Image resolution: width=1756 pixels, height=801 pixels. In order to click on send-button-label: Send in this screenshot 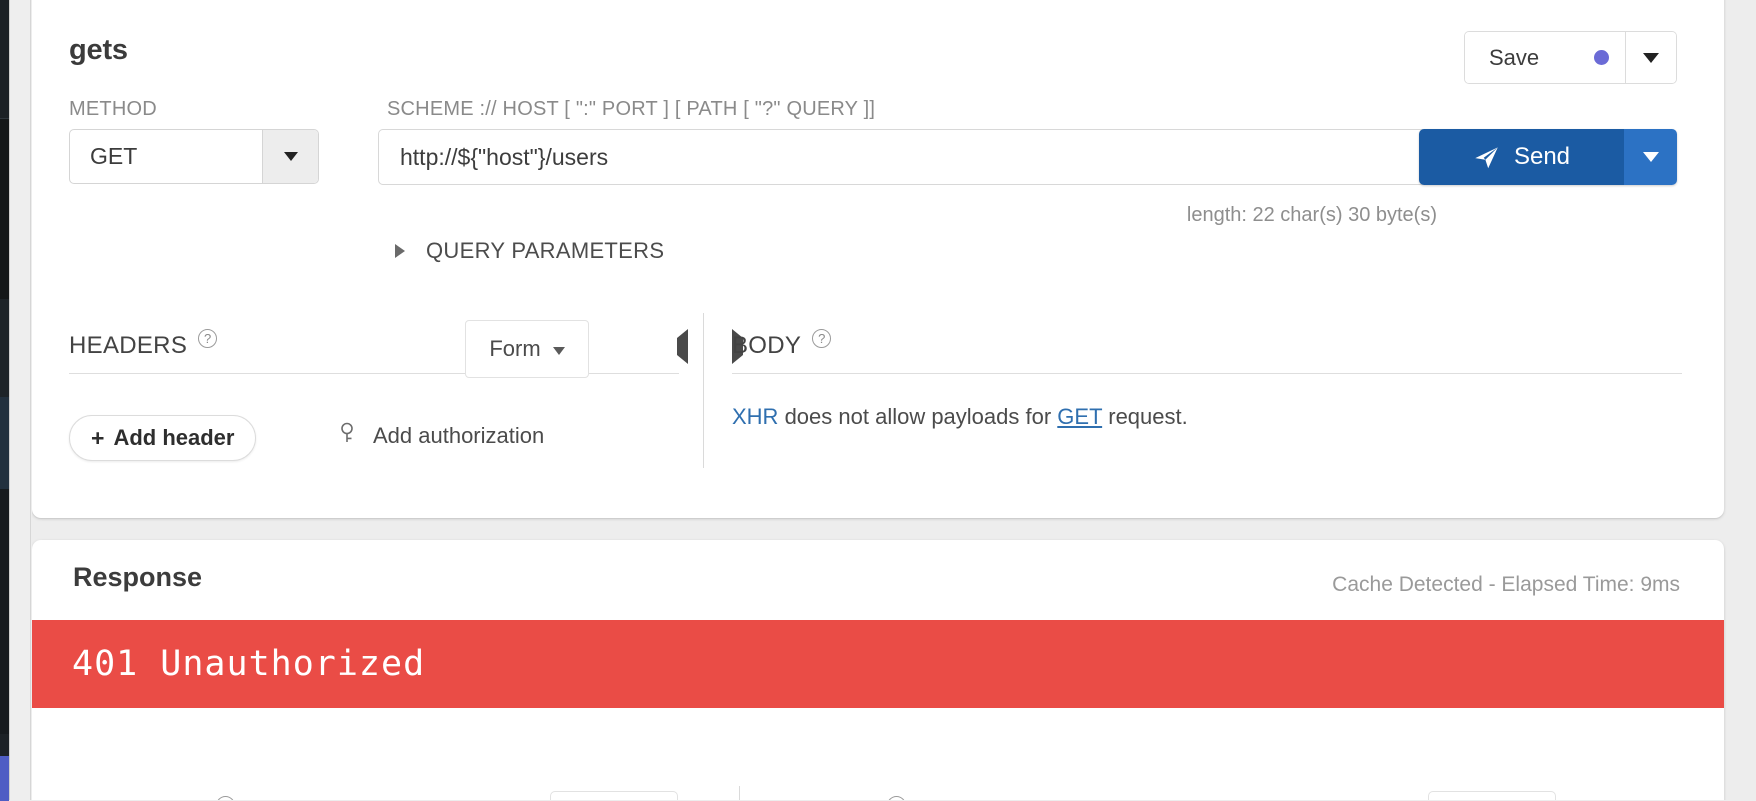, I will do `click(1542, 156)`.